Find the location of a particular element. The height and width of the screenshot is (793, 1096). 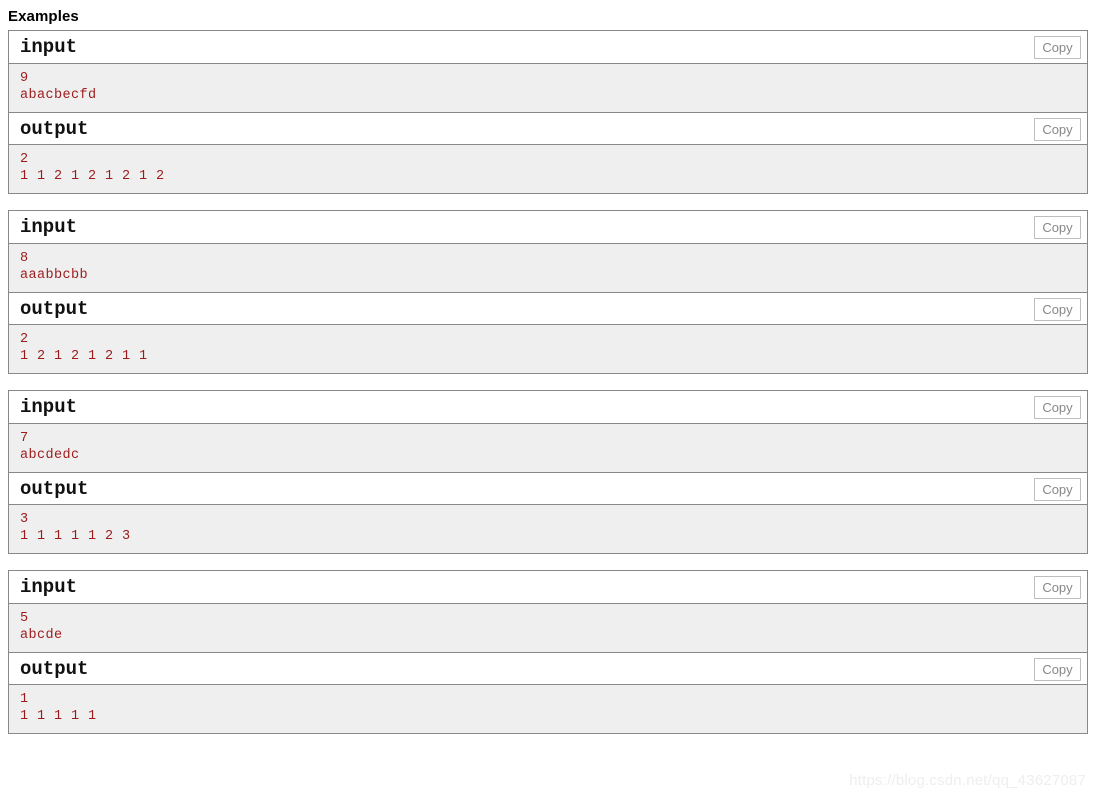

output-label-1: output is located at coordinates (54, 129).